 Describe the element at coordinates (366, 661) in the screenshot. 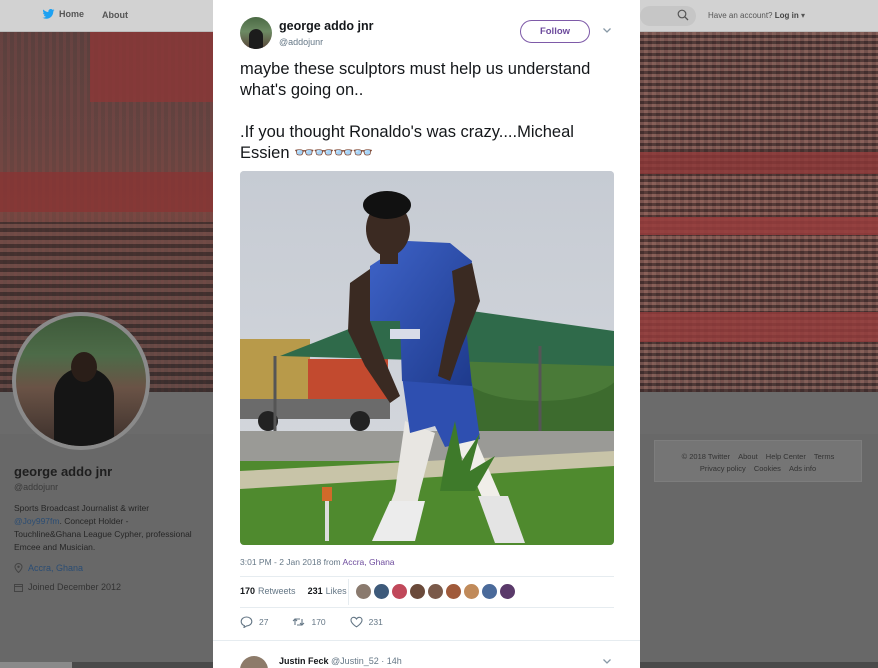

I see `reply-author-handle: @Justin_52 · 14h` at that location.